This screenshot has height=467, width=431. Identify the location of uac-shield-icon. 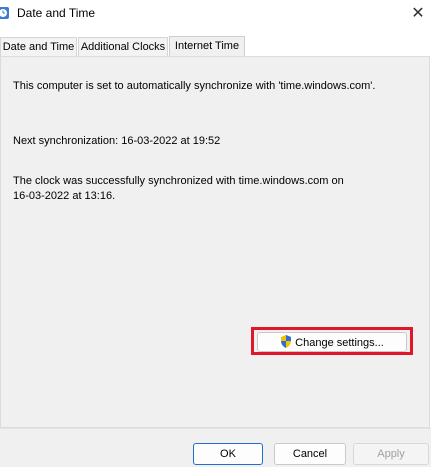
(286, 341).